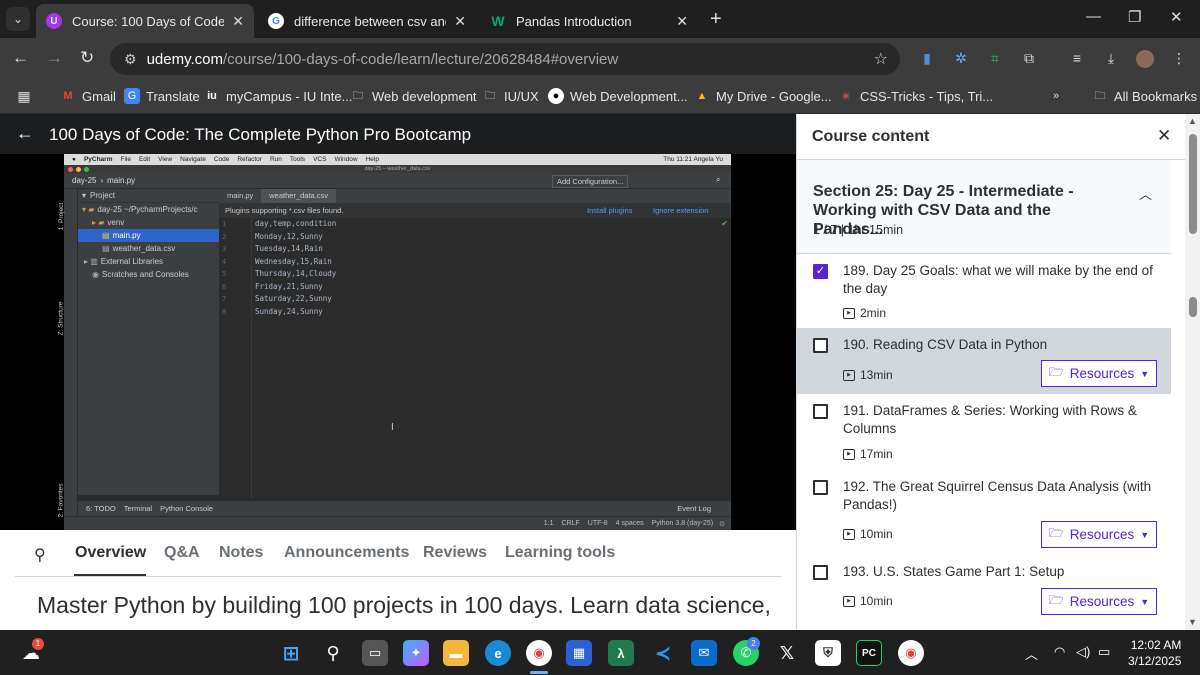 This screenshot has width=1200, height=675. Describe the element at coordinates (455, 553) in the screenshot. I see `tab-reviews: Reviews` at that location.